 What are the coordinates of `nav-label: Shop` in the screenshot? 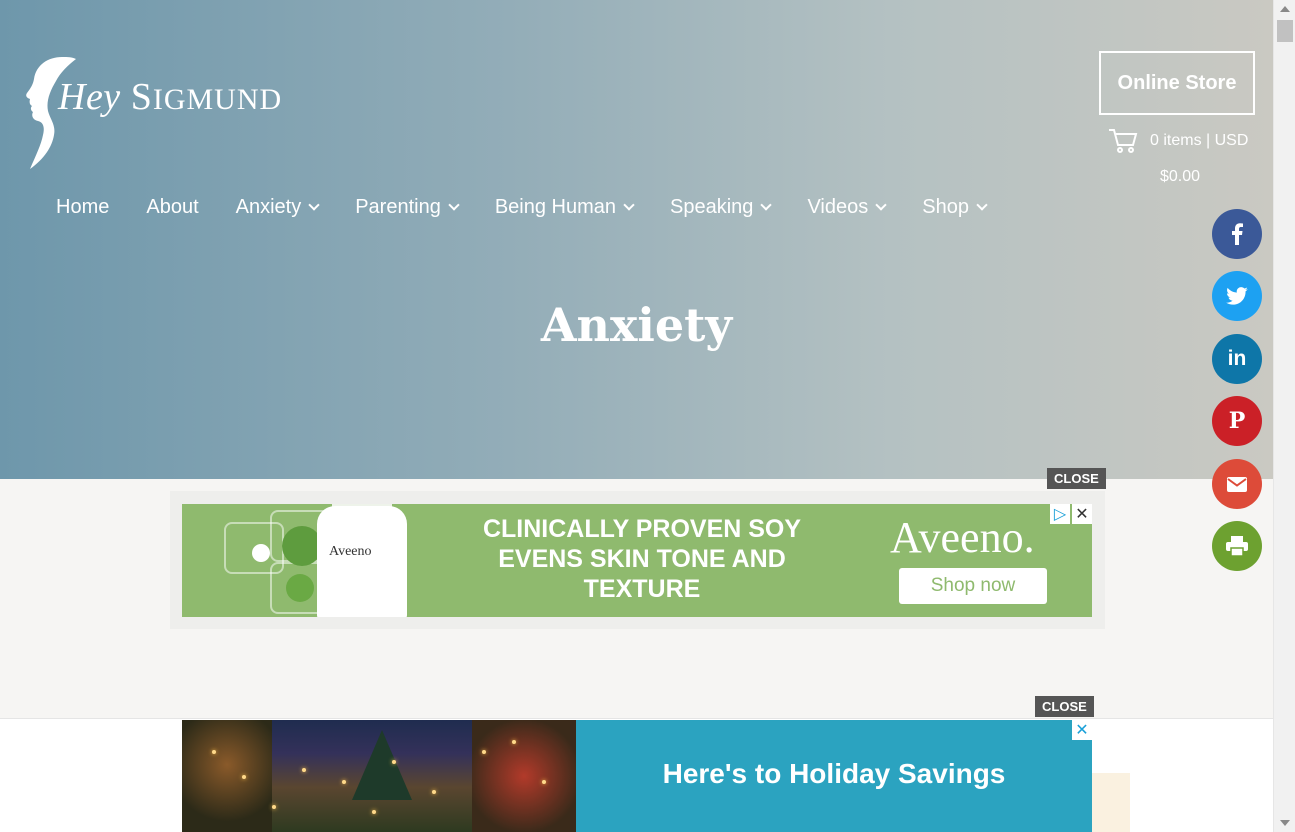 It's located at (945, 207).